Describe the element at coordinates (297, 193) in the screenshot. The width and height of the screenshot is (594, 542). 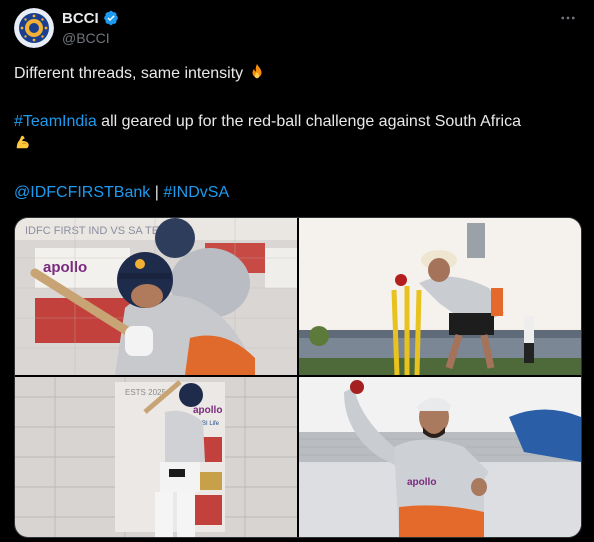
I see `post-text-line-4: @IDFCFIRSTBank | #INDvSA` at that location.